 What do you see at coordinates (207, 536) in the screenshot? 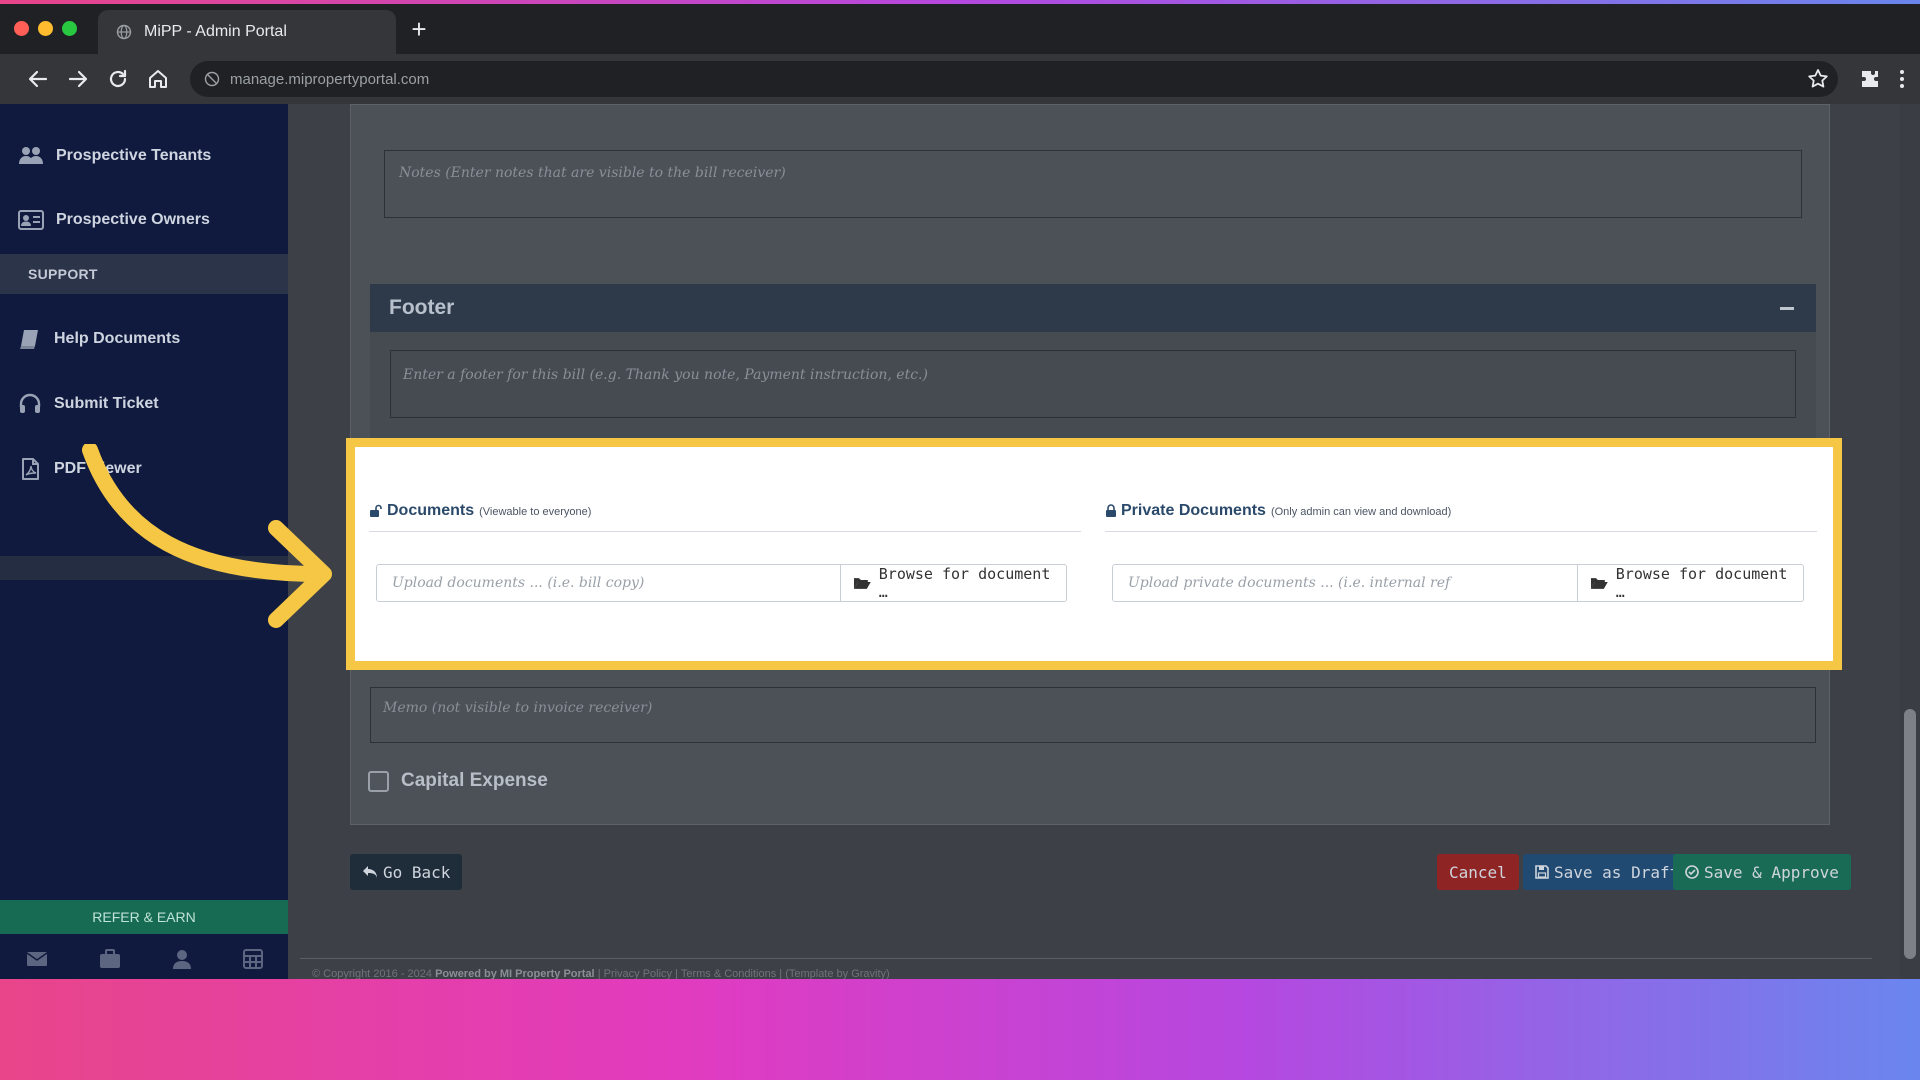
I see `callout-arrow-icon` at bounding box center [207, 536].